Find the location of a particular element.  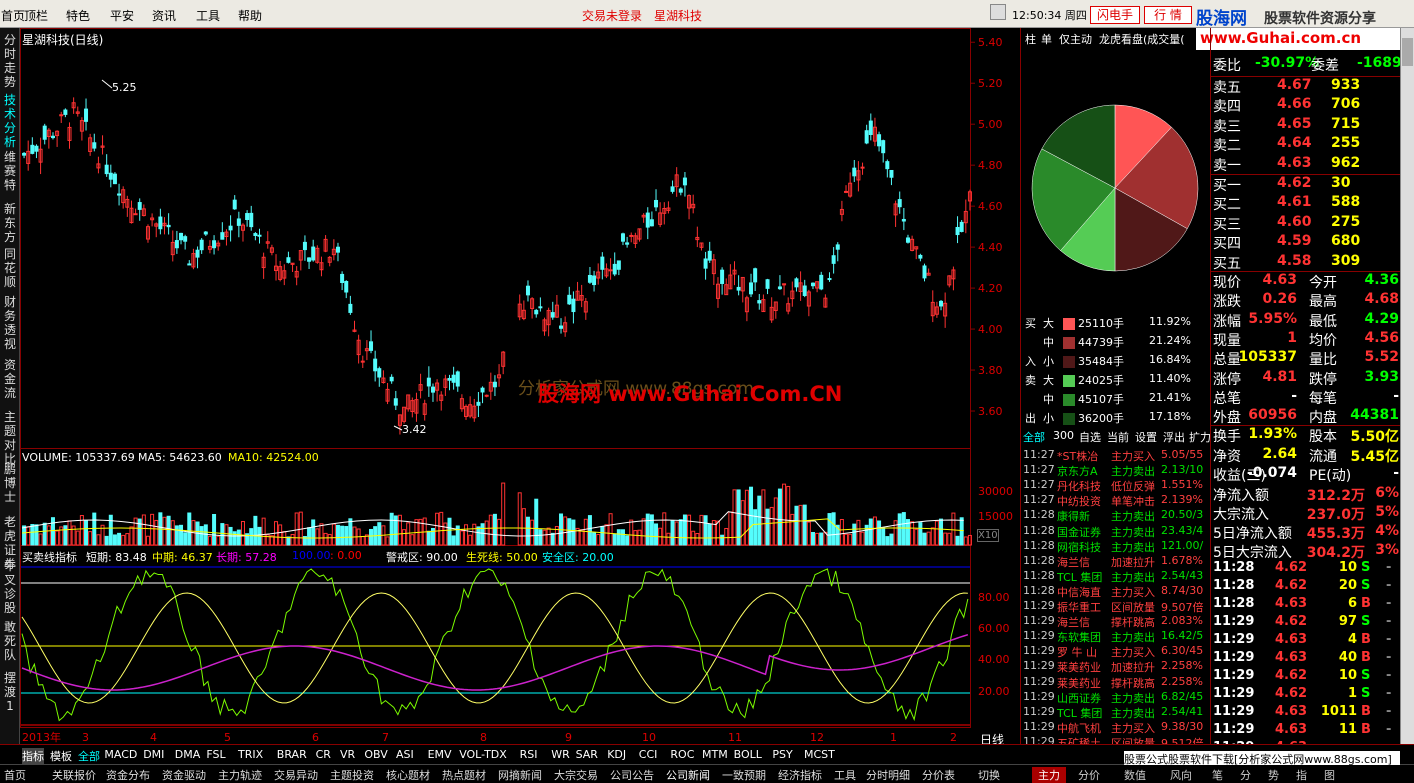

pie-tab-2: 仅主动 is located at coordinates (1075, 39).